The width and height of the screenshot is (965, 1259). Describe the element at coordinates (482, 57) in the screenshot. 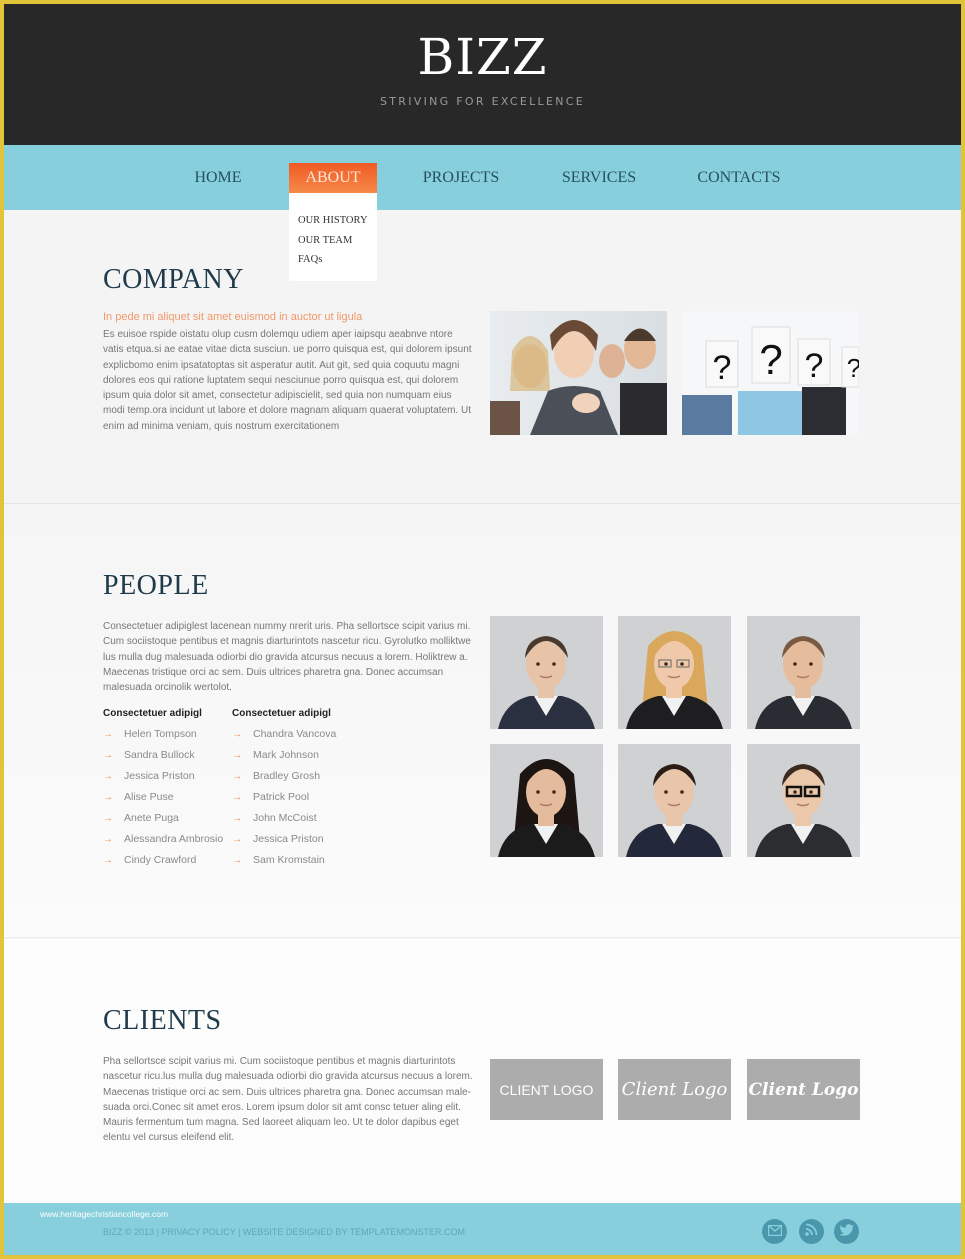

I see `site-logo: BIZZ` at that location.